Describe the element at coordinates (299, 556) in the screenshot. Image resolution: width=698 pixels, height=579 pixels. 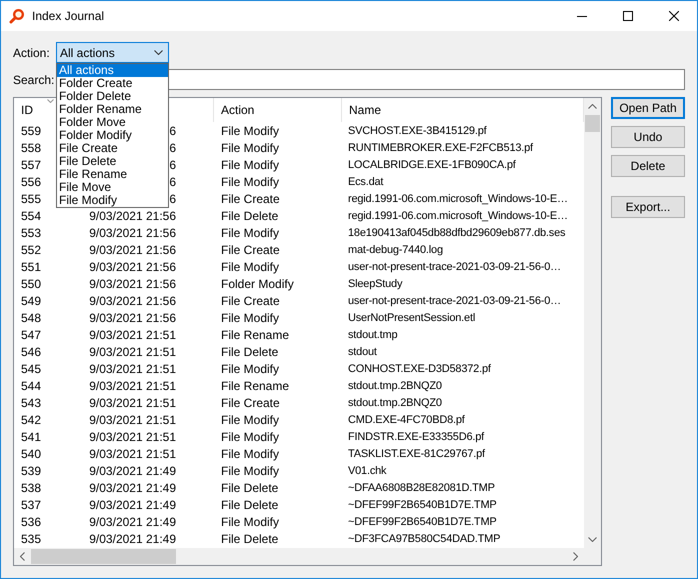
I see `horizontal-scrollbar` at that location.